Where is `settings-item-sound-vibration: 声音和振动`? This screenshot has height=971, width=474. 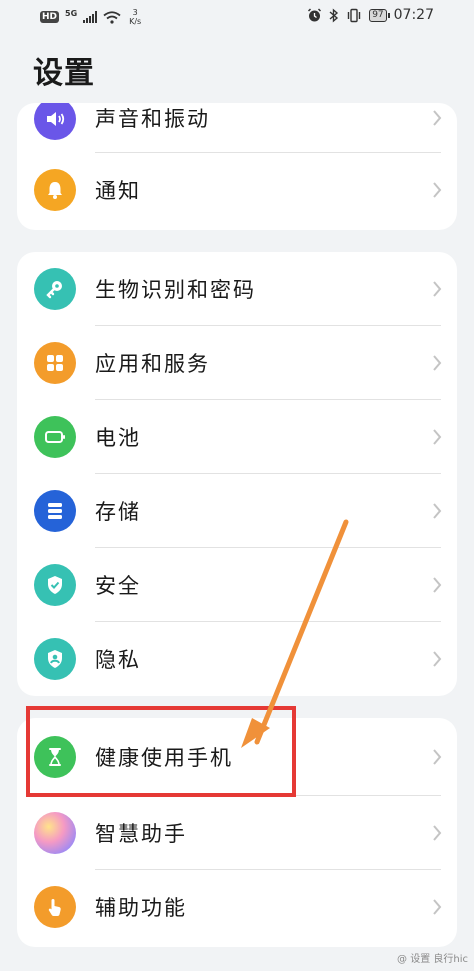
settings-item-sound-vibration: 声音和振动 is located at coordinates (237, 128).